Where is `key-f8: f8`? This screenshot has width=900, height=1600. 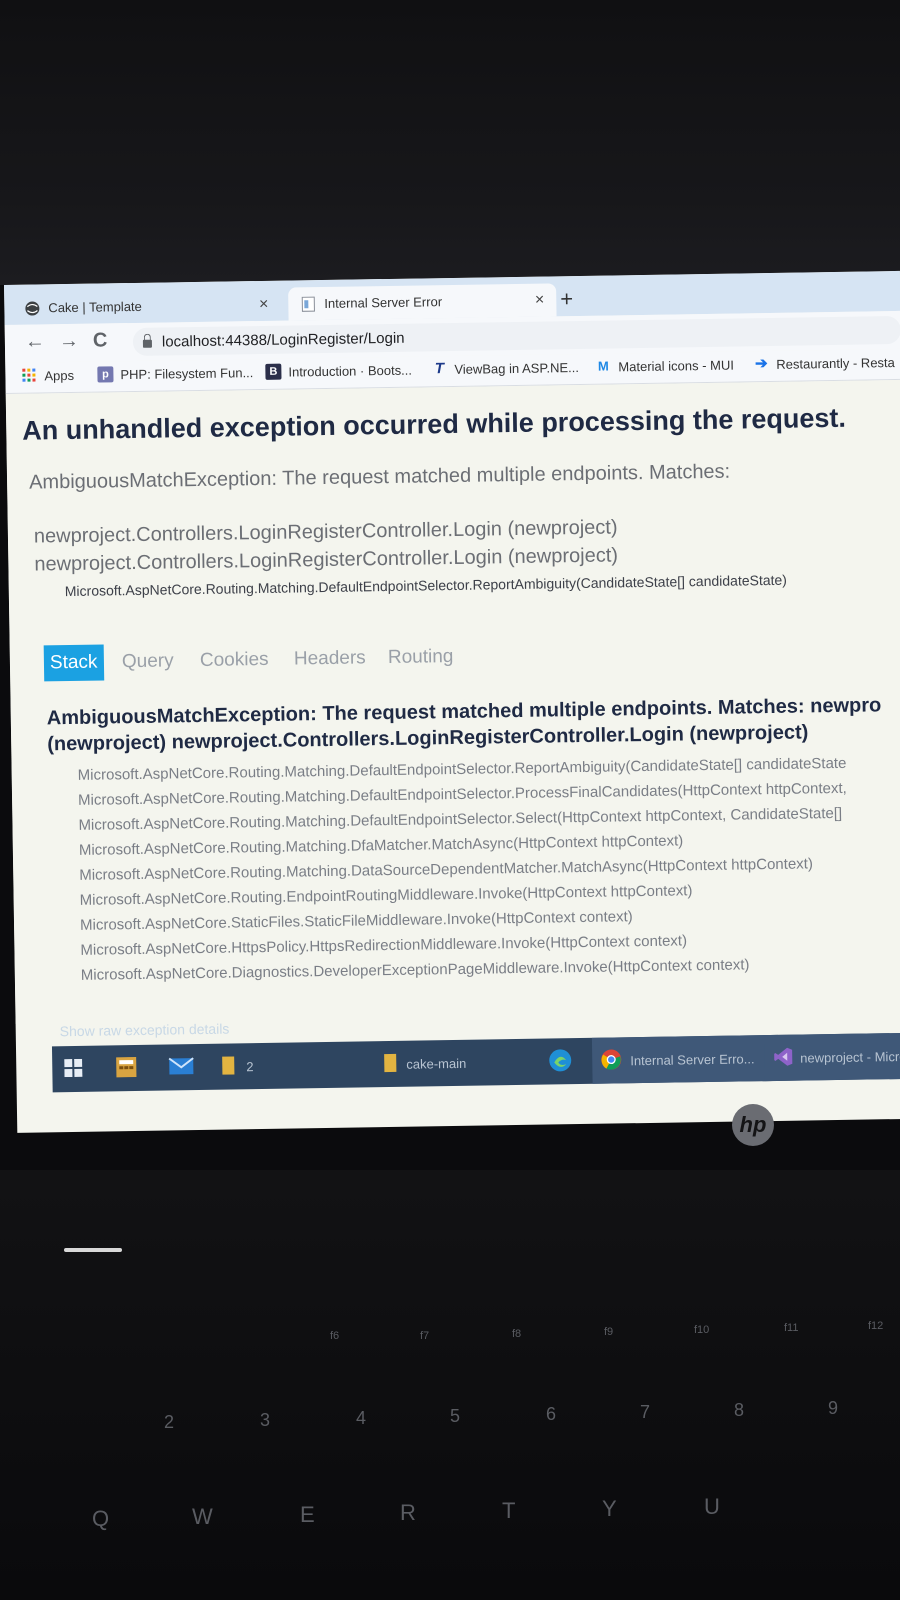
key-f8: f8 is located at coordinates (517, 1334).